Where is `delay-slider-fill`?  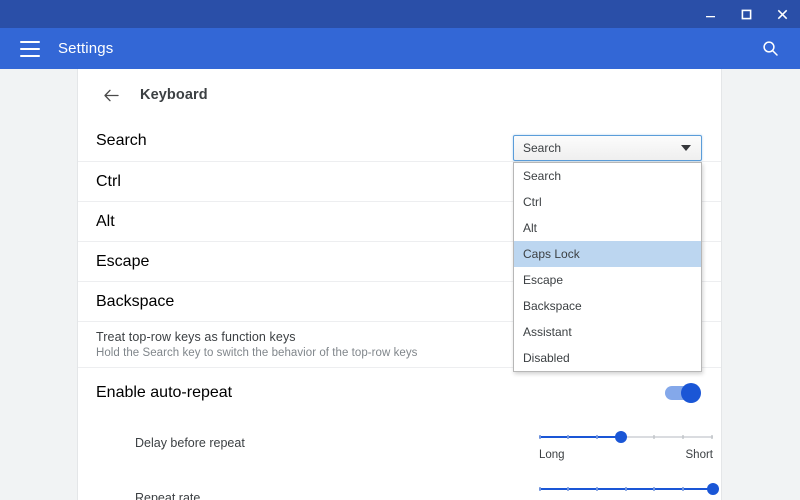 delay-slider-fill is located at coordinates (580, 437).